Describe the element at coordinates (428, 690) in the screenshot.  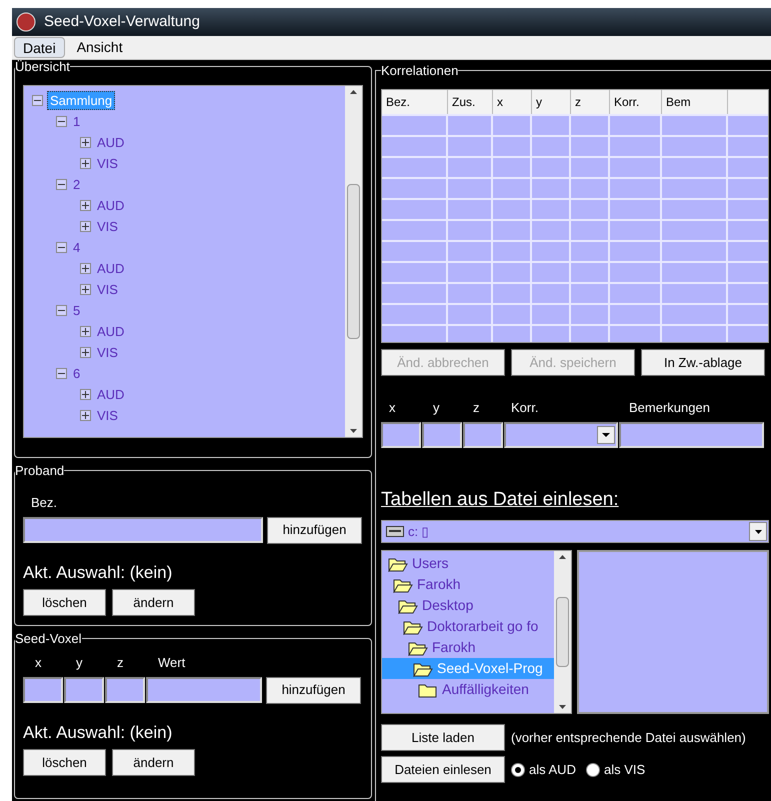
I see `folder-icon` at that location.